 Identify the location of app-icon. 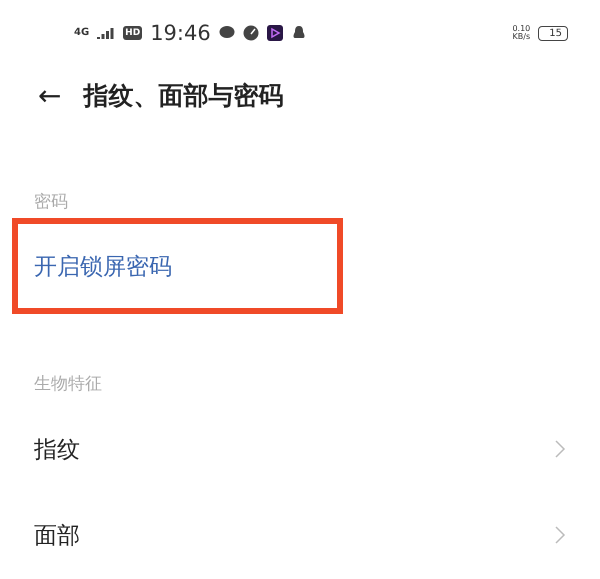
(274, 33).